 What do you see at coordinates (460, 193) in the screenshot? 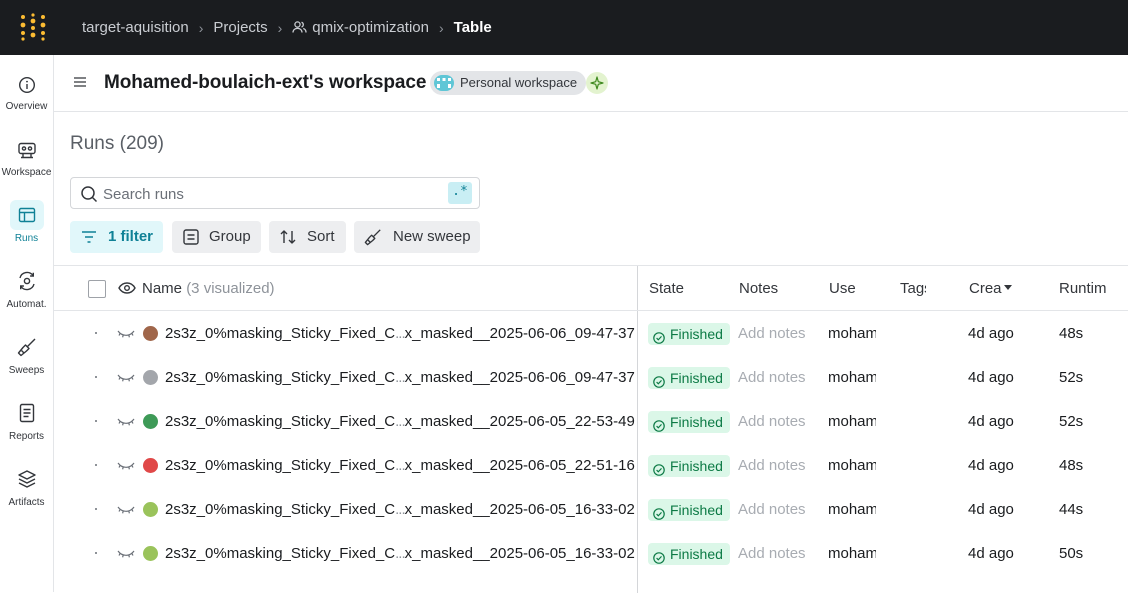
I see `regex-toggle-button: .*` at bounding box center [460, 193].